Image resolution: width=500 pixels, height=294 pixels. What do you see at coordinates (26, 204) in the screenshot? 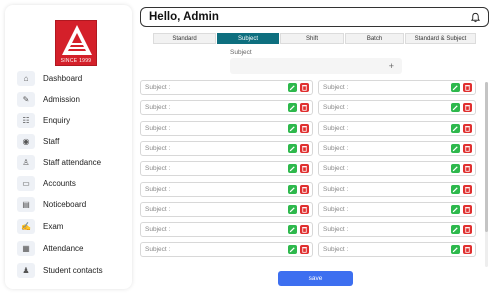
I see `noticeboard-icon: ▤` at bounding box center [26, 204].